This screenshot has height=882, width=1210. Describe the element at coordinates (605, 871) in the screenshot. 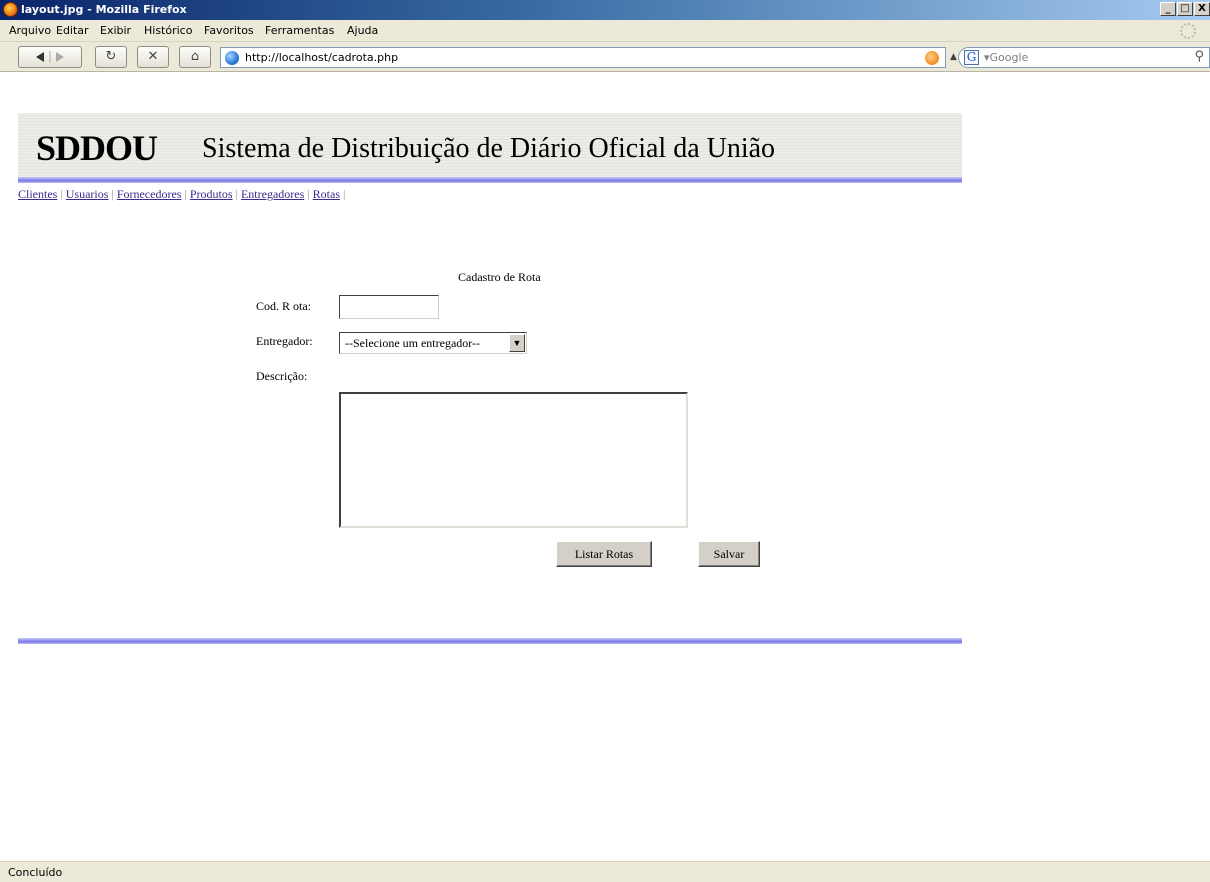

I see `status-bar: Concluído` at that location.